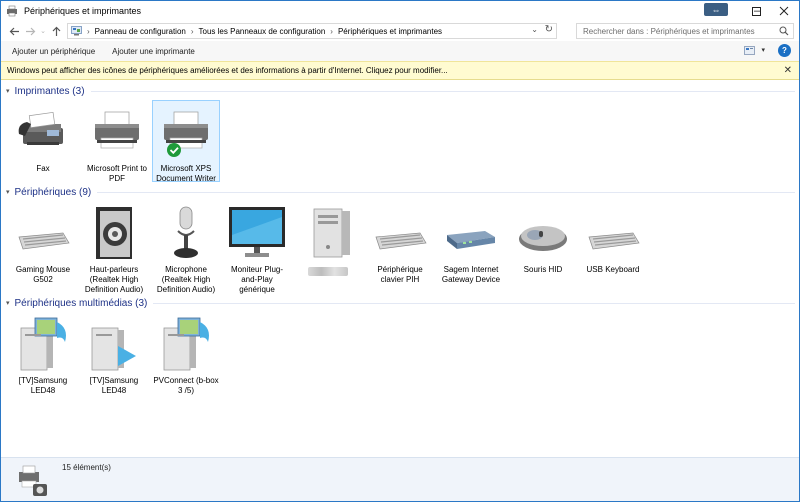 The height and width of the screenshot is (502, 800). I want to click on up-arrow-icon, so click(56, 31).